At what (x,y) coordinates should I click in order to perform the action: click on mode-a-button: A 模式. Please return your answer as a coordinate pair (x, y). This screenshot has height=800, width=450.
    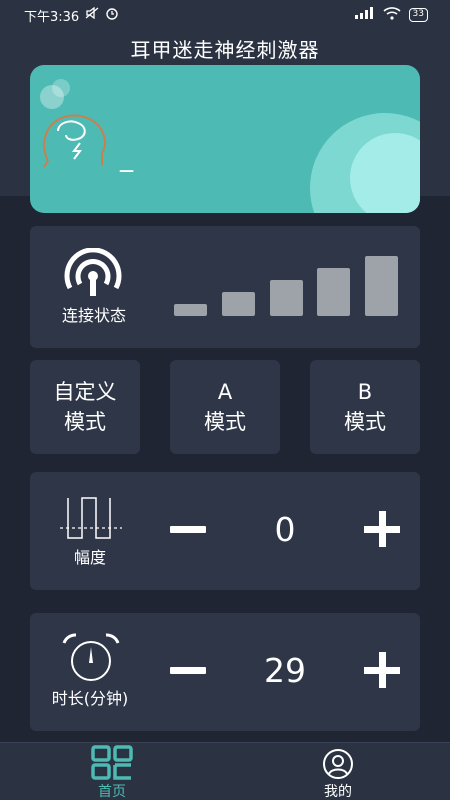
    Looking at the image, I should click on (225, 407).